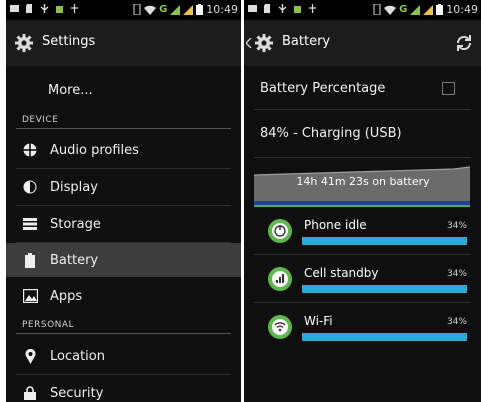 The image size is (481, 402). Describe the element at coordinates (464, 43) in the screenshot. I see `refresh-icon` at that location.